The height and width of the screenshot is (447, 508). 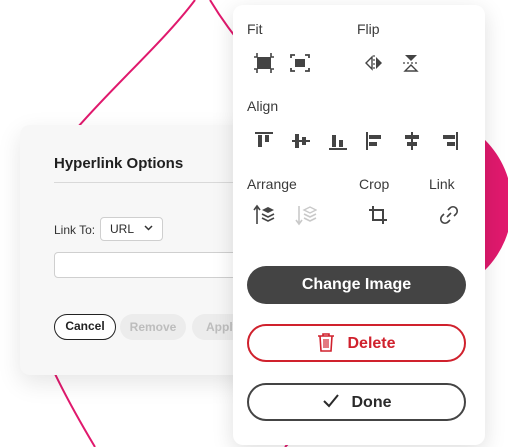 I want to click on link-type-select: URL, so click(x=131, y=229).